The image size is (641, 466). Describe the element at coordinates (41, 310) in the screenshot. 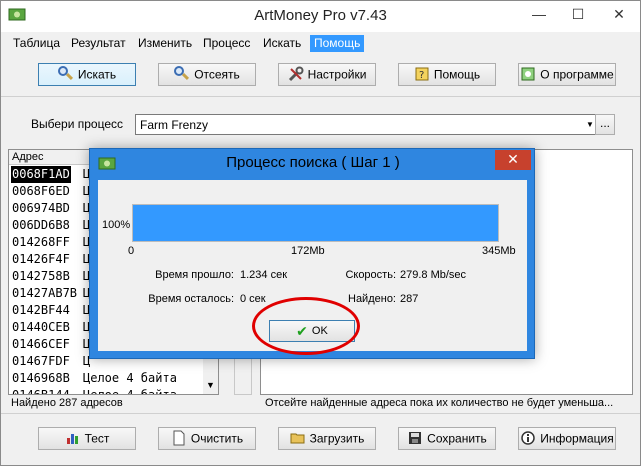

I see `address-value: 0142BF44` at that location.